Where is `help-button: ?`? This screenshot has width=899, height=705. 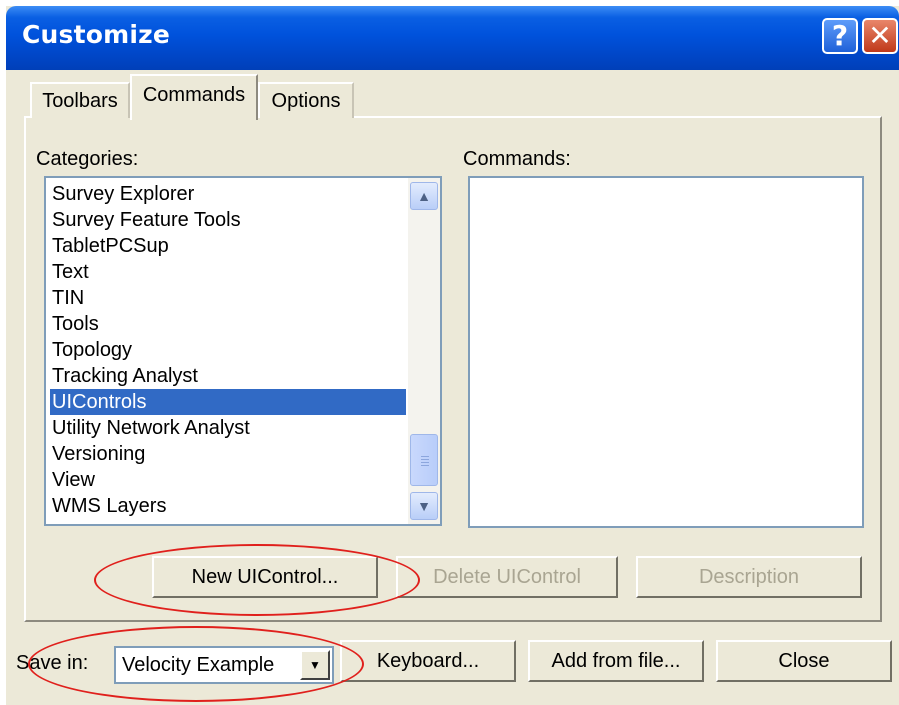
help-button: ? is located at coordinates (840, 36).